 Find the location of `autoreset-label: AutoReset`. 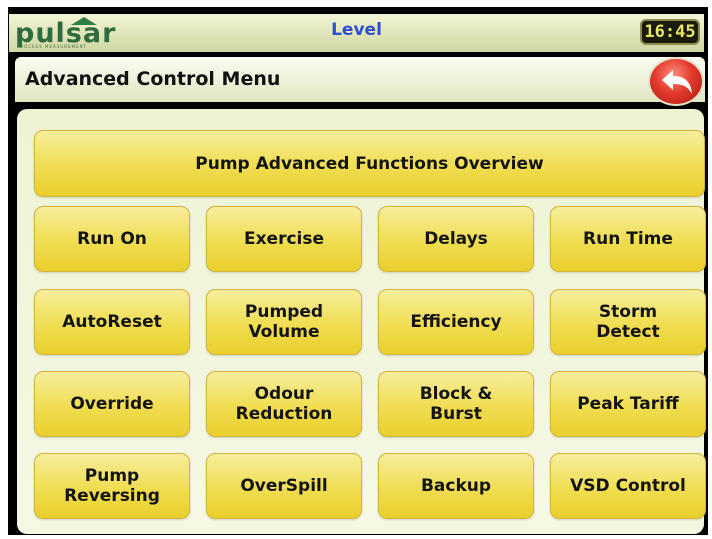

autoreset-label: AutoReset is located at coordinates (112, 322).